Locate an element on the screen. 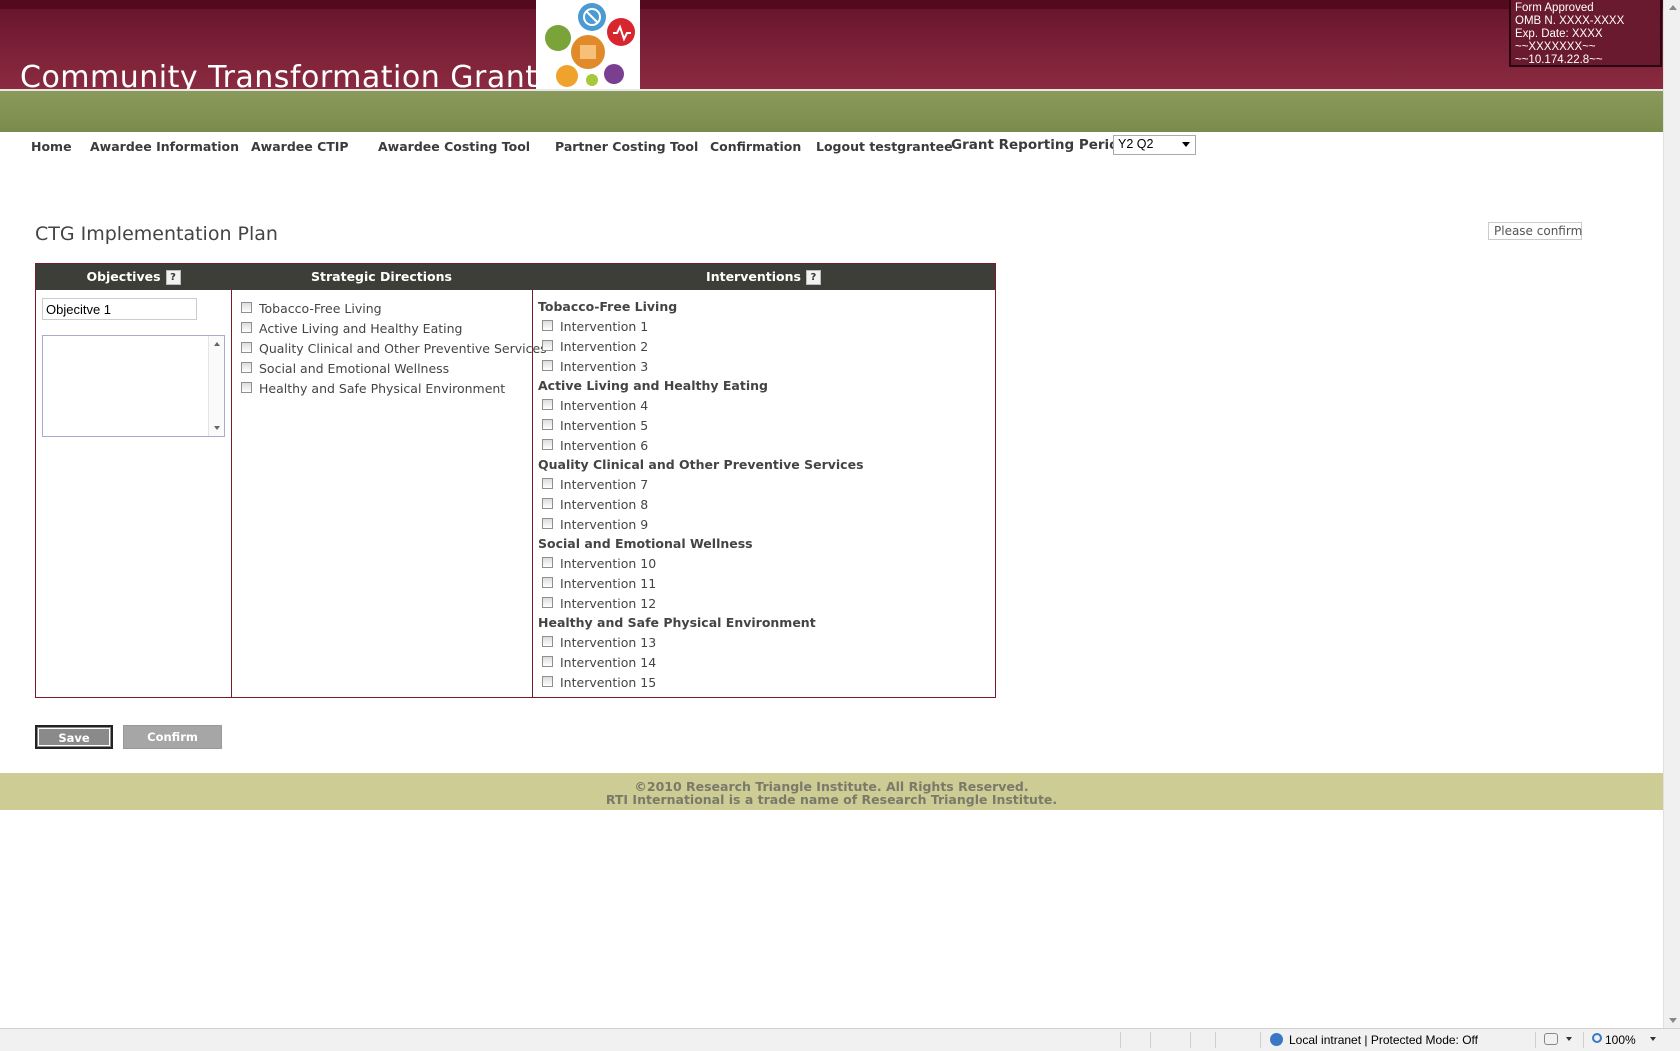 The image size is (1680, 1051). intervention-label: Intervention 14 is located at coordinates (608, 662).